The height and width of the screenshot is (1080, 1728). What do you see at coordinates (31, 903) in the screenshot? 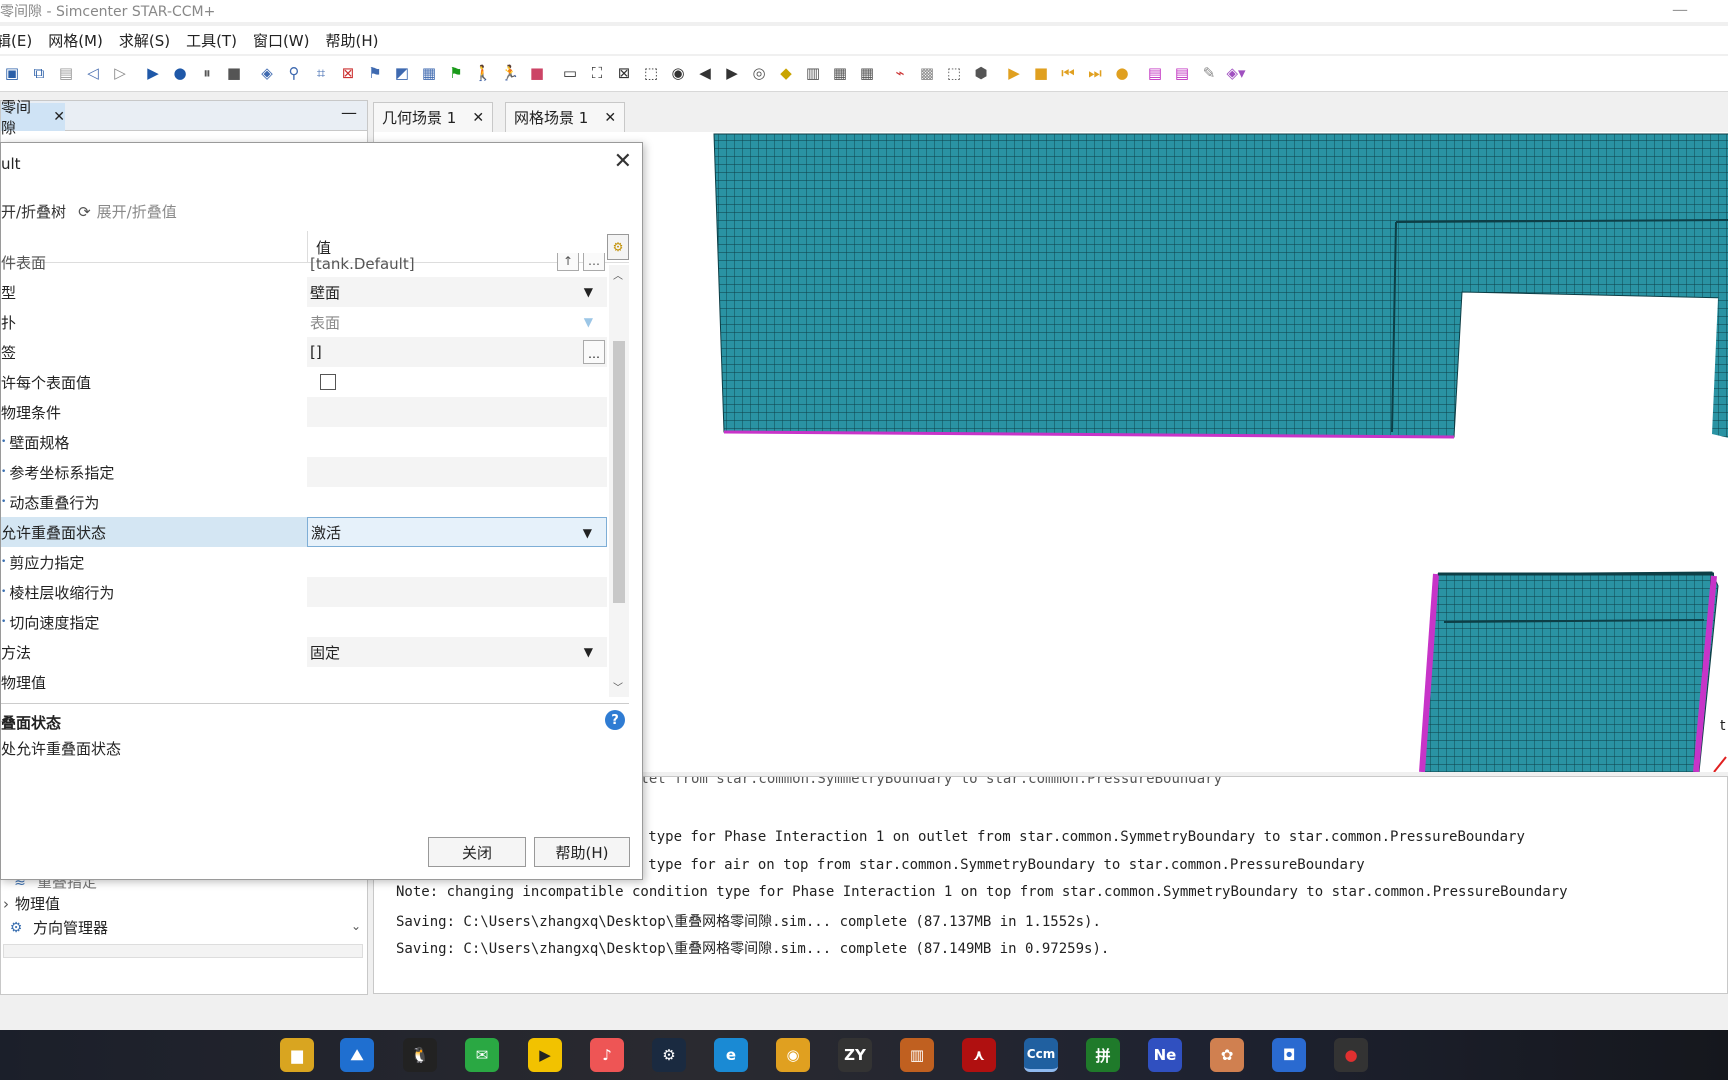
I see `tree-item-physics-values: › 物理值` at bounding box center [31, 903].